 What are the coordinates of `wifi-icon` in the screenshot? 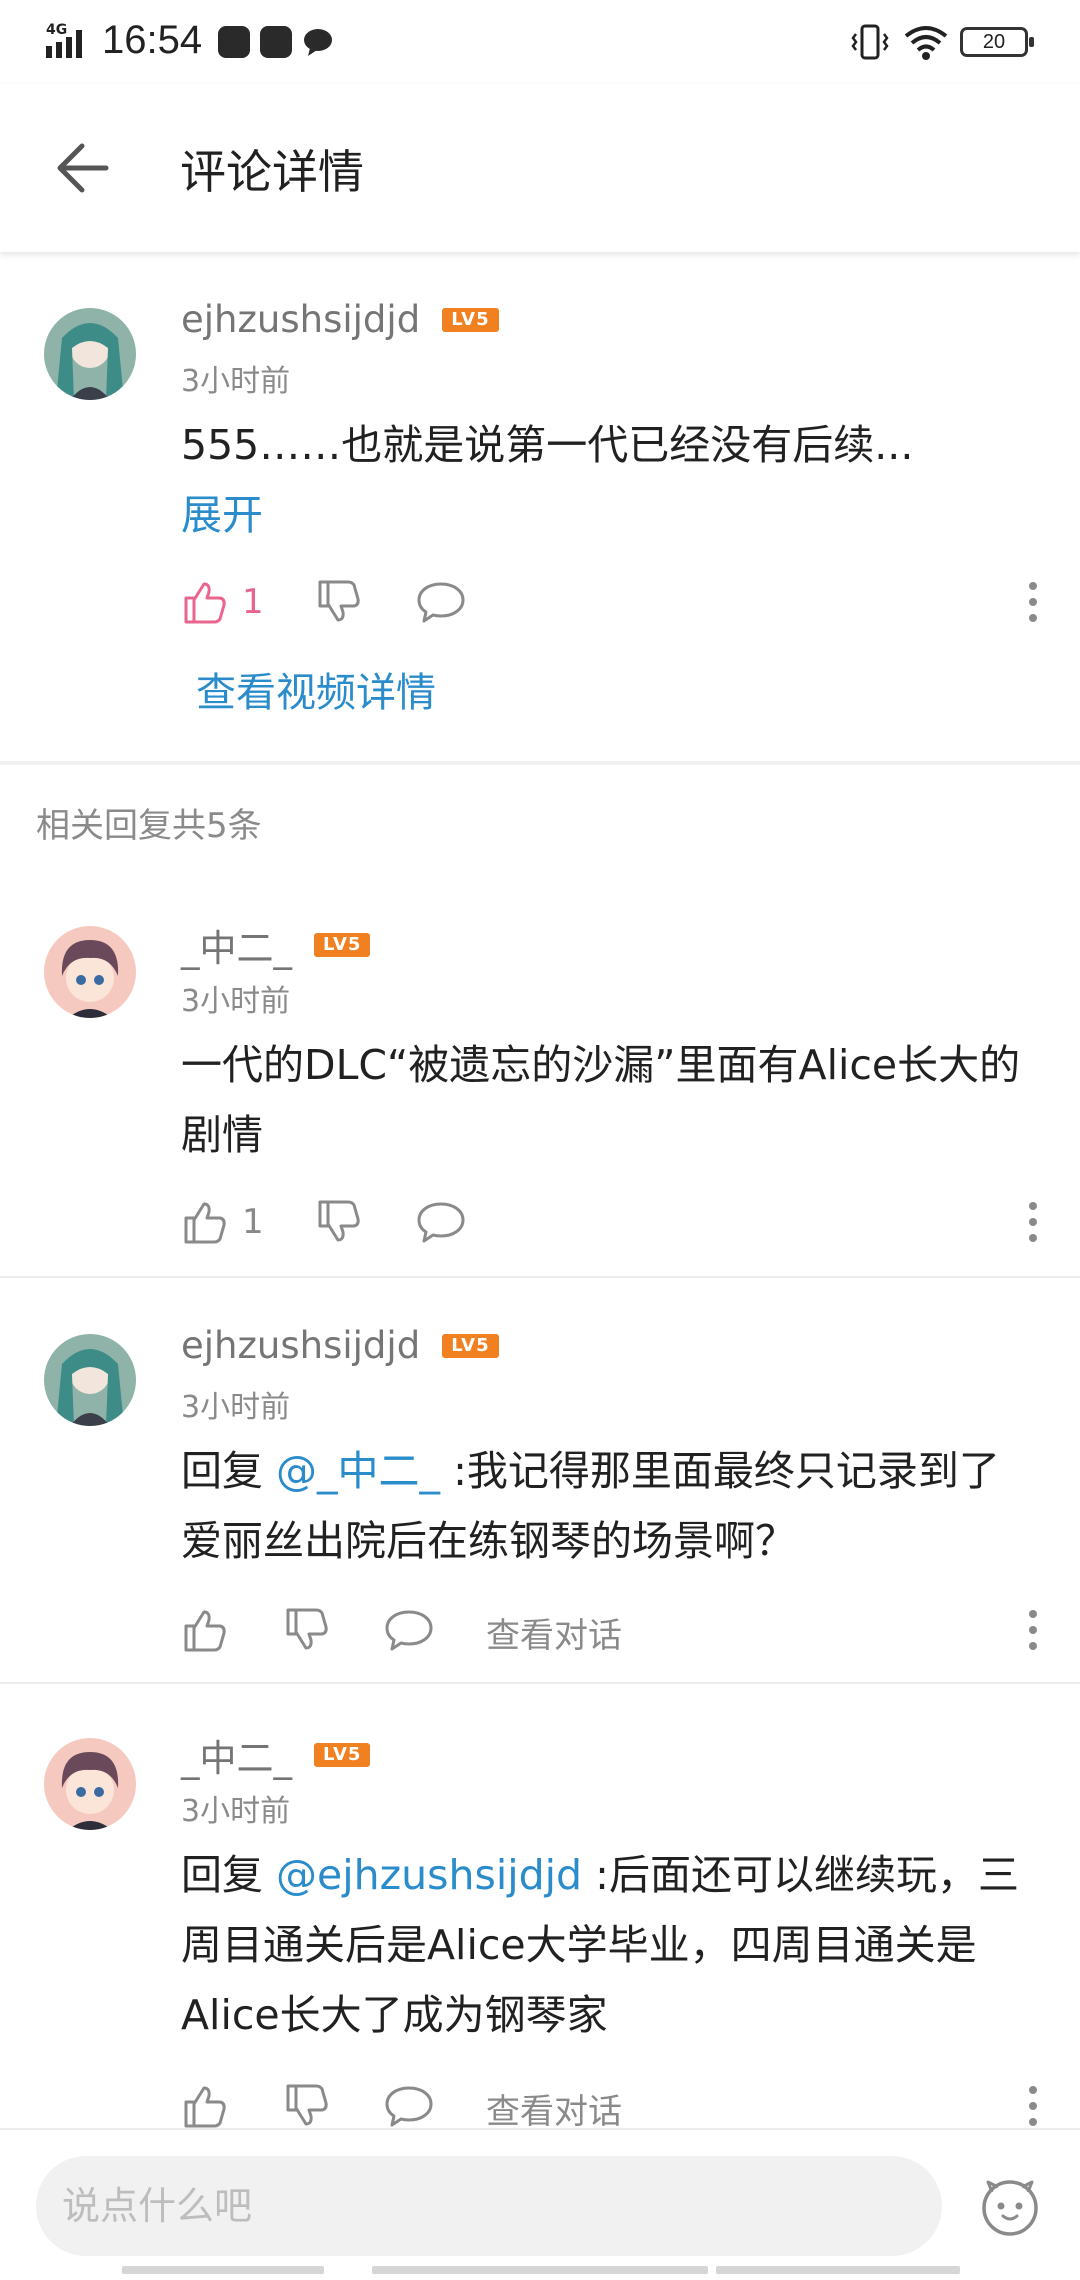 It's located at (926, 43).